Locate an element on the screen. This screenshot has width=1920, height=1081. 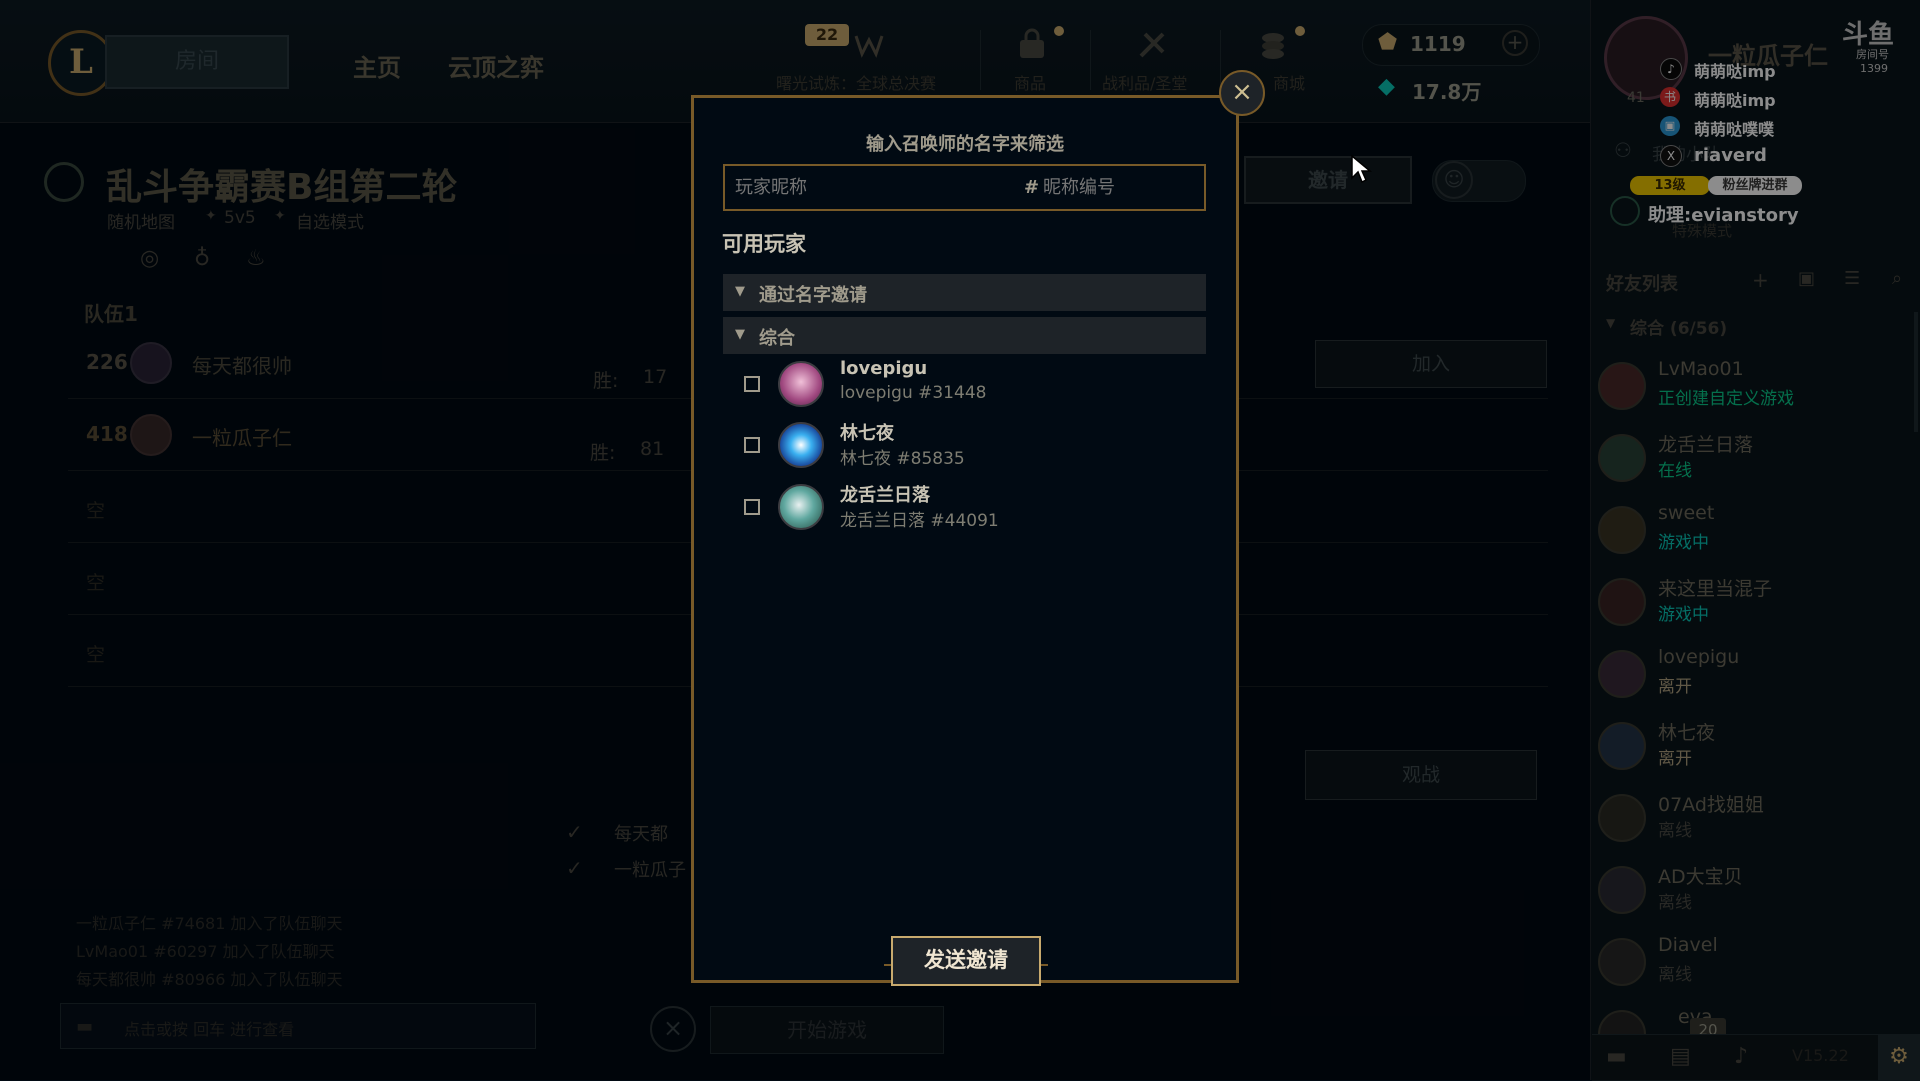
player-riot-id: lovepigu #31448 is located at coordinates (913, 393).